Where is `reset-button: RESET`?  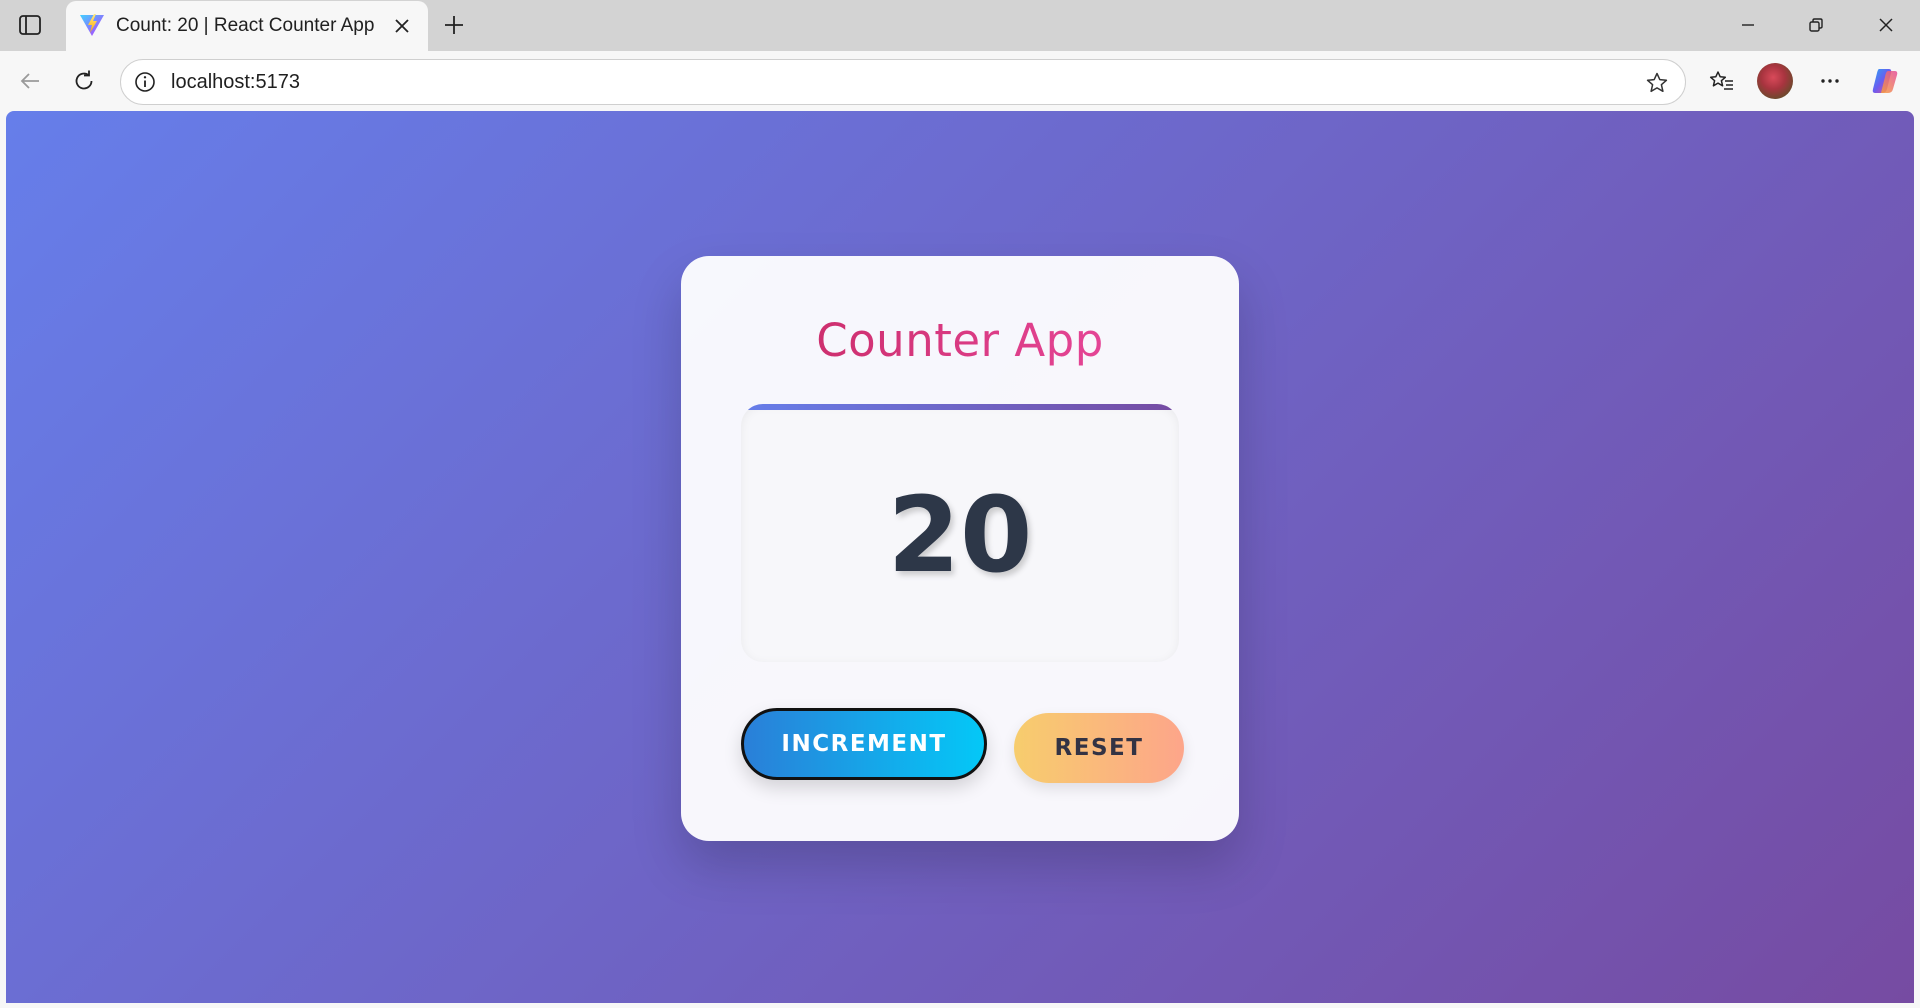 reset-button: RESET is located at coordinates (1099, 748).